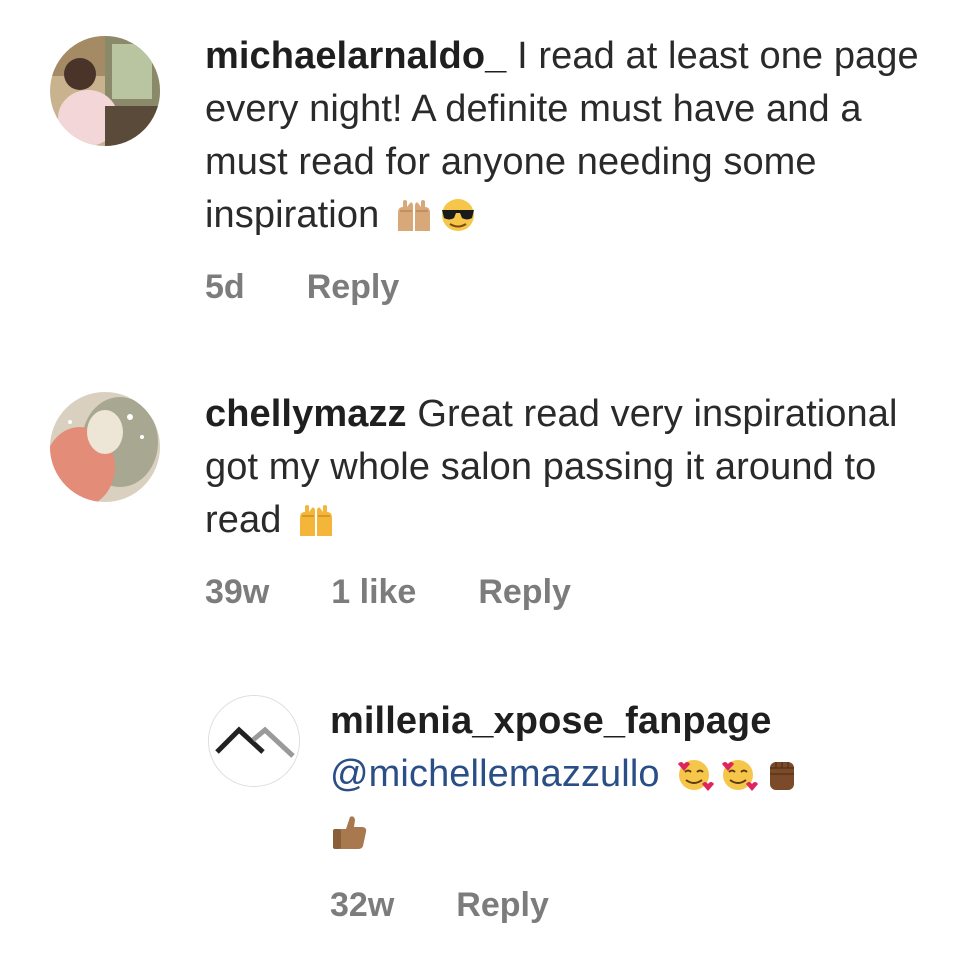 The height and width of the screenshot is (959, 966). What do you see at coordinates (237, 592) in the screenshot?
I see `comment-time: 39w` at bounding box center [237, 592].